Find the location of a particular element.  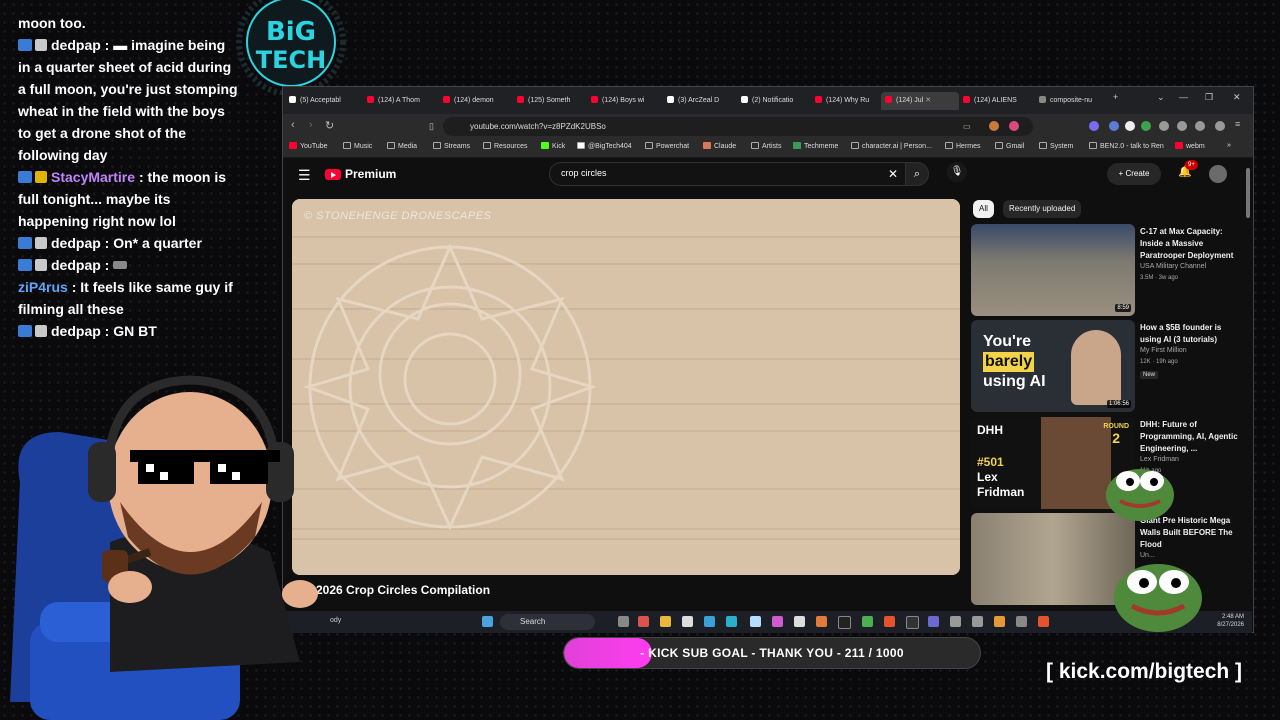

account-avatar is located at coordinates (1218, 174).